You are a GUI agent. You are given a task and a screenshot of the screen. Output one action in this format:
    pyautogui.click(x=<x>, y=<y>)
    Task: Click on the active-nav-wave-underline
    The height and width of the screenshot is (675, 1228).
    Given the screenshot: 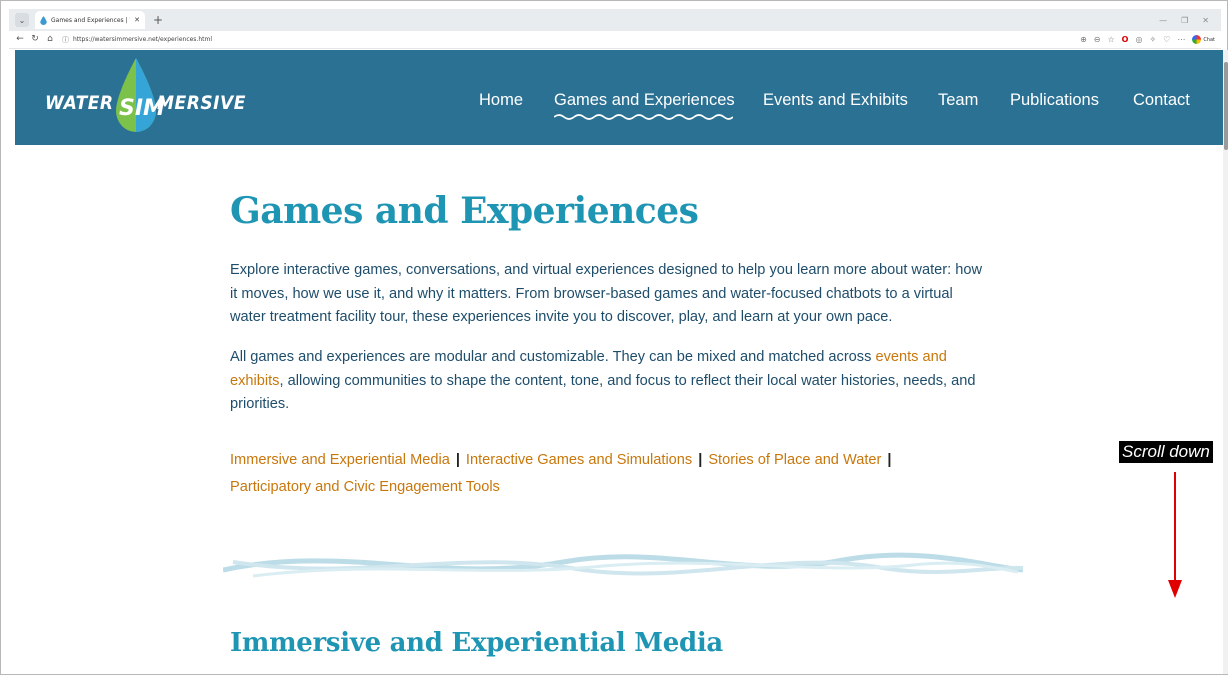 What is the action you would take?
    pyautogui.click(x=643, y=117)
    